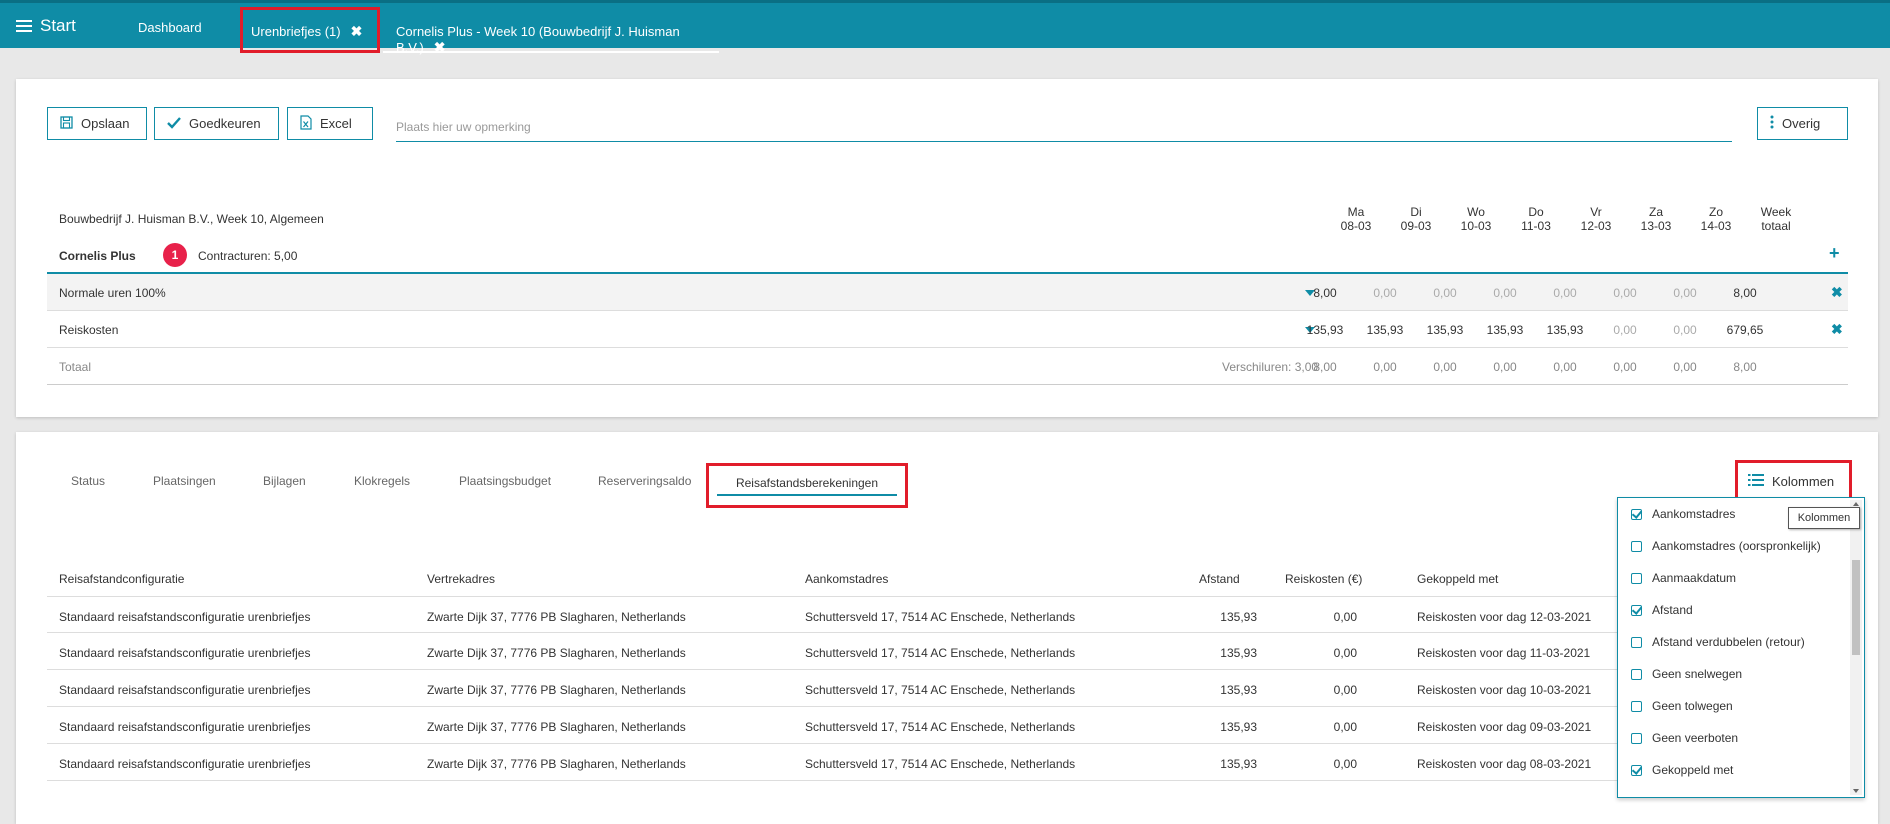 The width and height of the screenshot is (1890, 824). What do you see at coordinates (1718, 642) in the screenshot?
I see `column-option-afstand-verdubbelen: Afstand verdubbelen (retour)` at bounding box center [1718, 642].